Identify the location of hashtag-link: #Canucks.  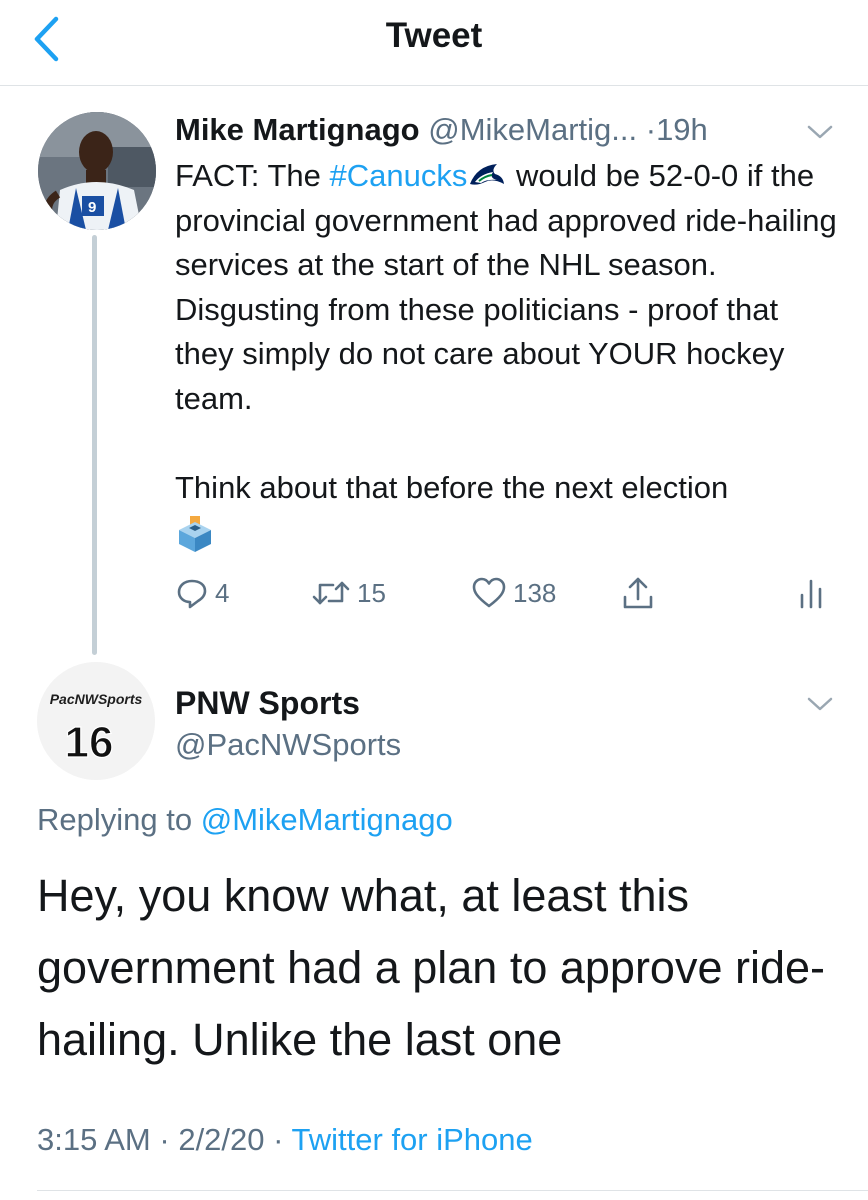
(399, 175).